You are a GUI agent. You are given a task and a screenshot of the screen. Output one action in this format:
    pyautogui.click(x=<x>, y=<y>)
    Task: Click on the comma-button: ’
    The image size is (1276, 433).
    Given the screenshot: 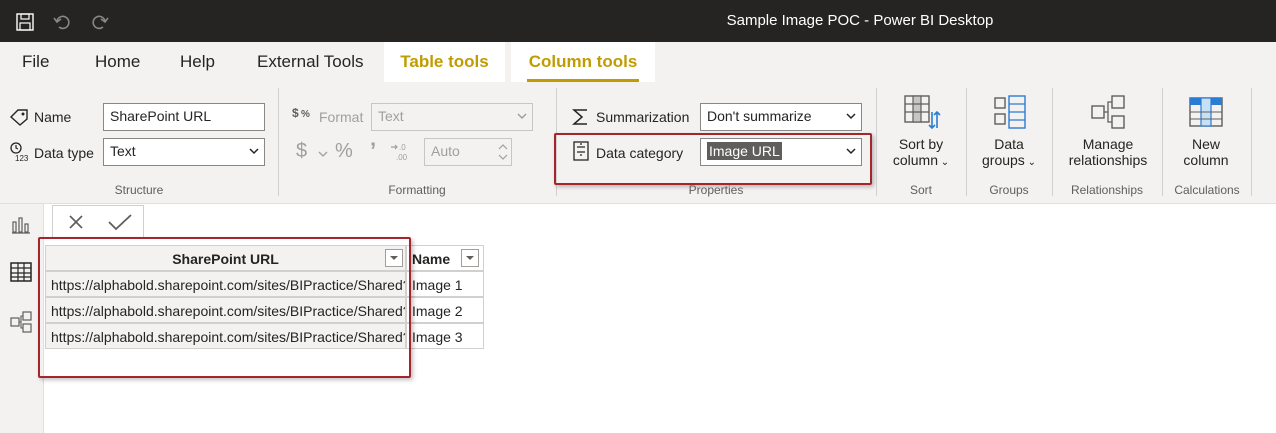 What is the action you would take?
    pyautogui.click(x=373, y=150)
    